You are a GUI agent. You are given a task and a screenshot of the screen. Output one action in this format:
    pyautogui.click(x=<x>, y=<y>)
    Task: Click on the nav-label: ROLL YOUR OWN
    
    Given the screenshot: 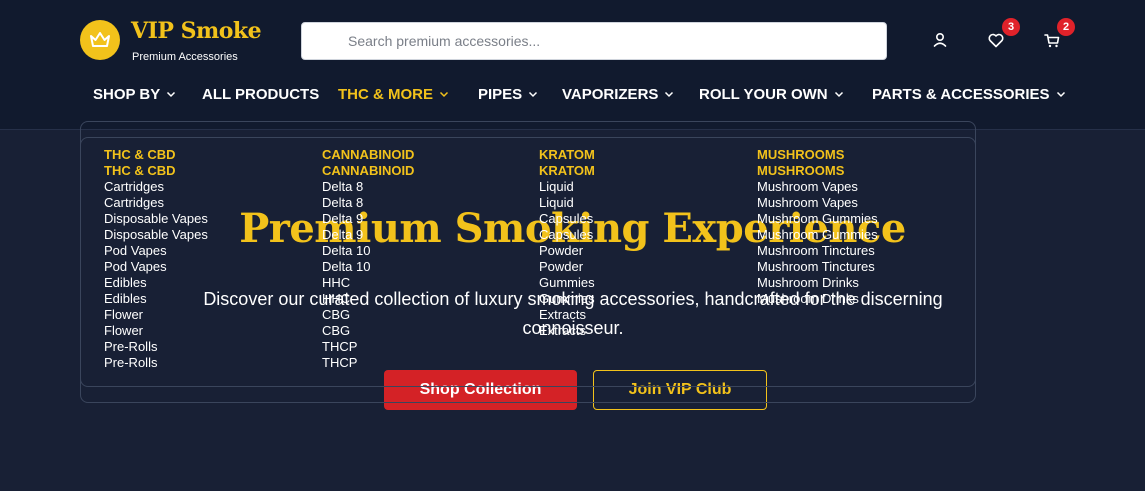 What is the action you would take?
    pyautogui.click(x=763, y=94)
    